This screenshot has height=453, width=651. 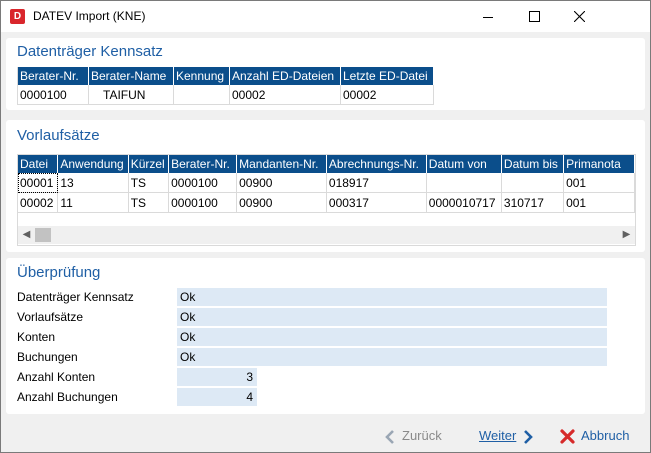 What do you see at coordinates (533, 164) in the screenshot?
I see `column-header: Datum bis` at bounding box center [533, 164].